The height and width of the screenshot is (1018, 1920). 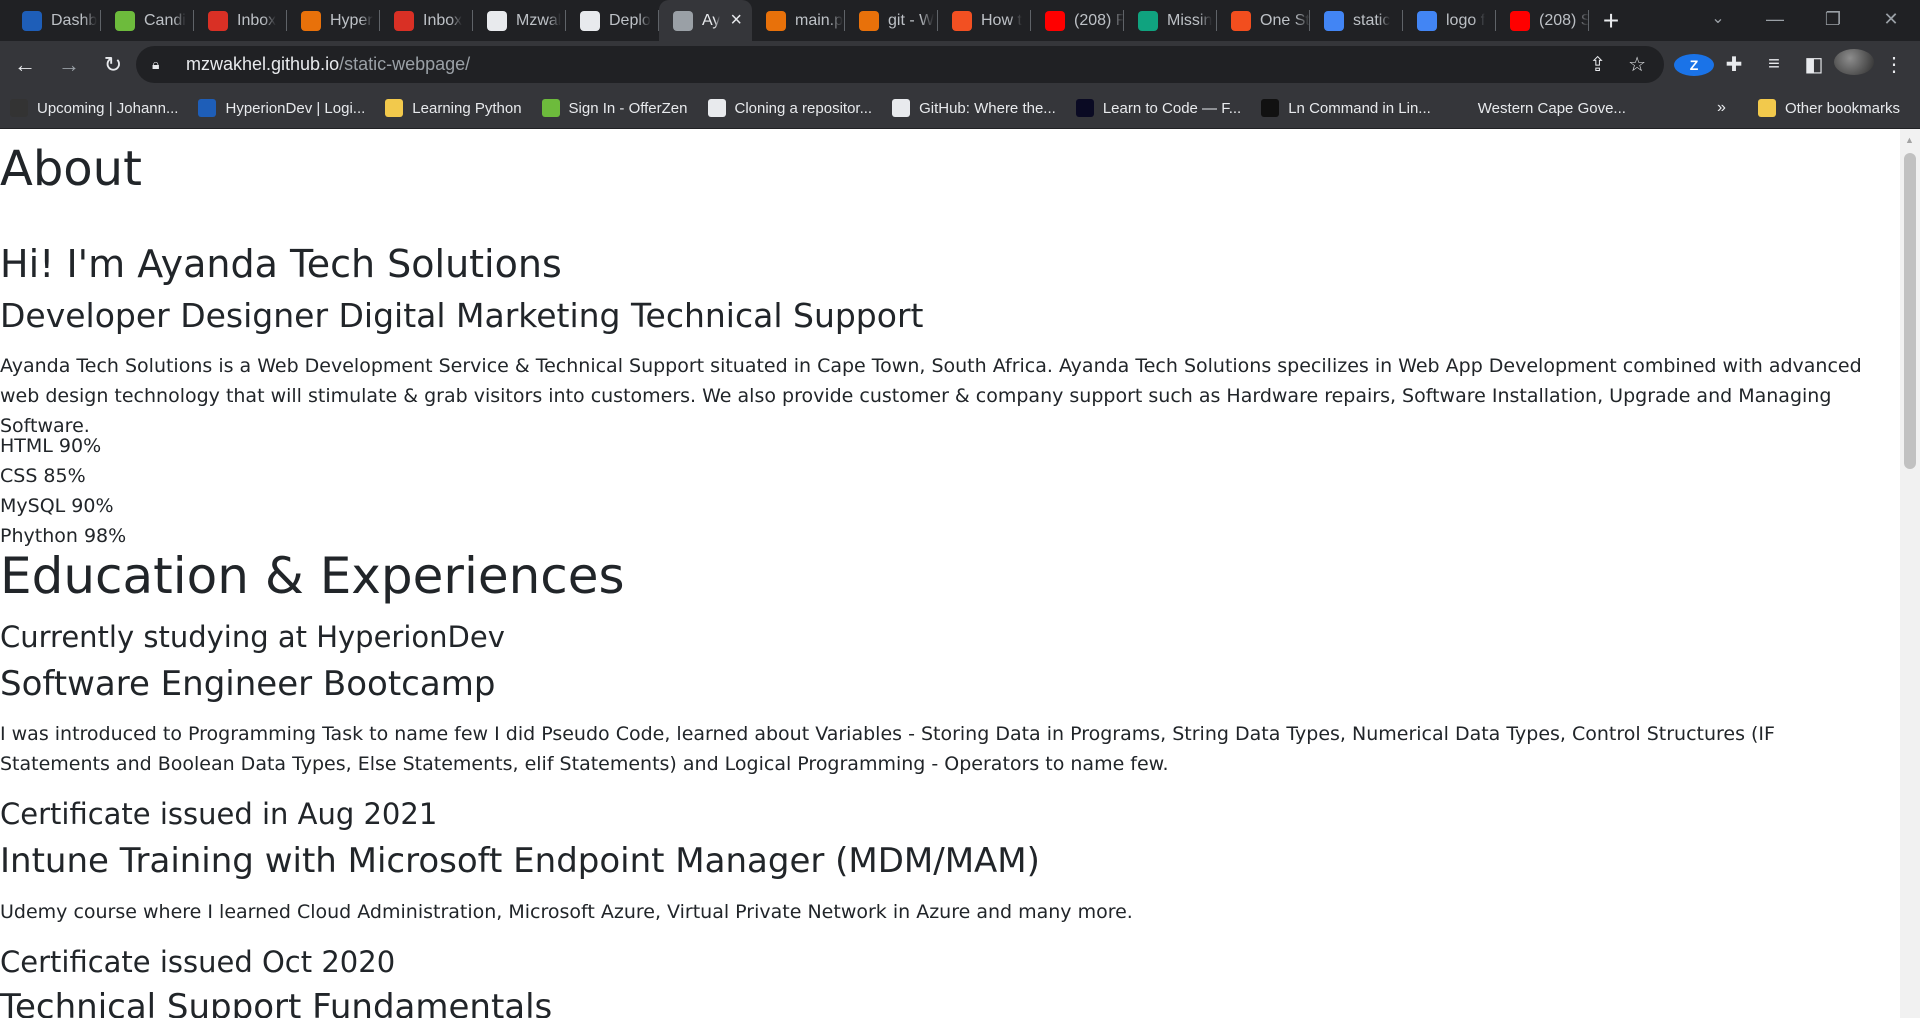 What do you see at coordinates (25, 65) in the screenshot?
I see `back-button: ←` at bounding box center [25, 65].